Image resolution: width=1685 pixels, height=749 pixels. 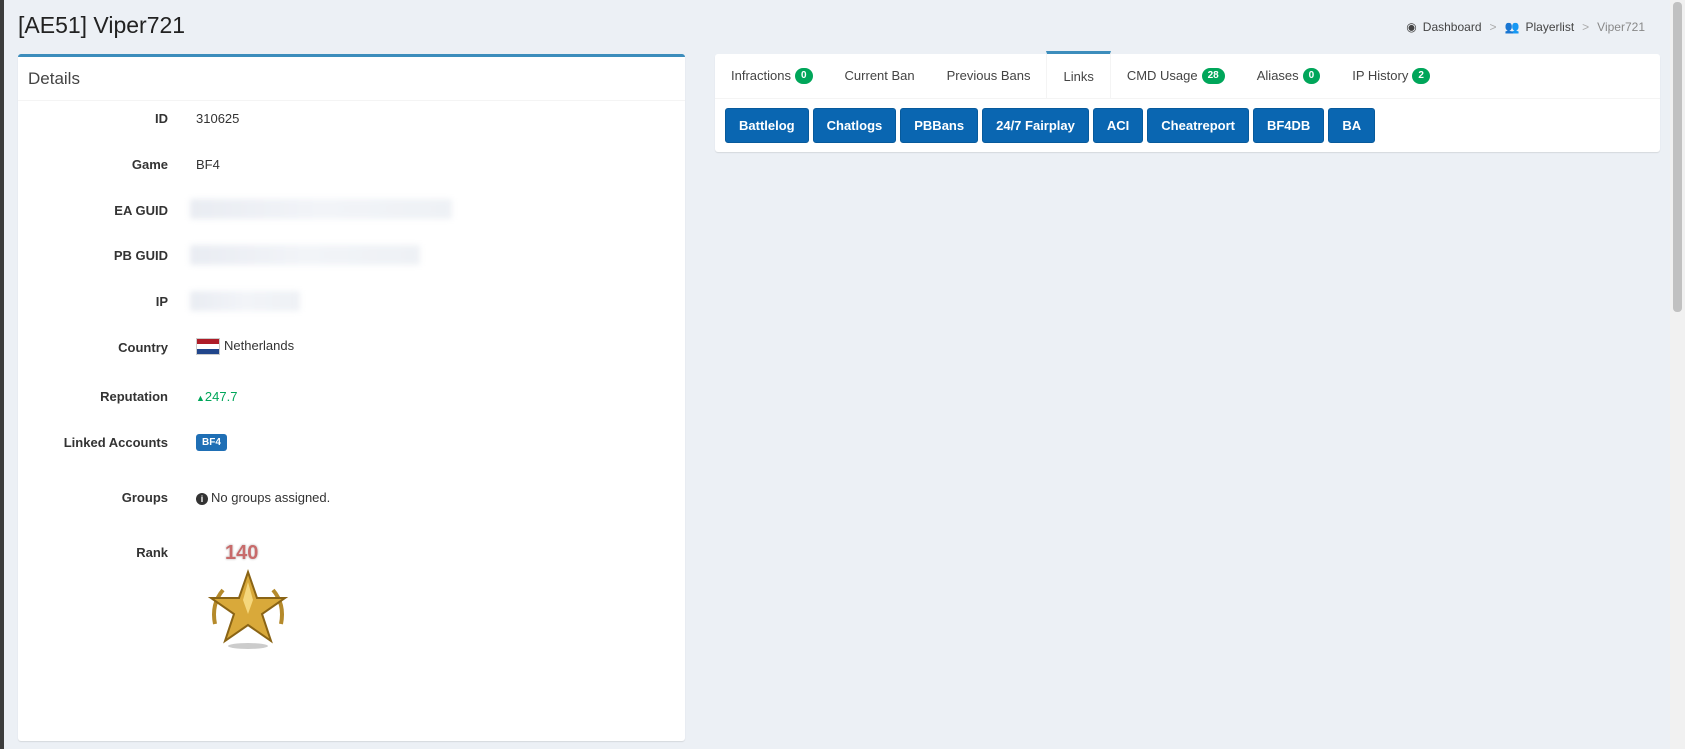 I want to click on battlelog-button: Battlelog, so click(x=767, y=125).